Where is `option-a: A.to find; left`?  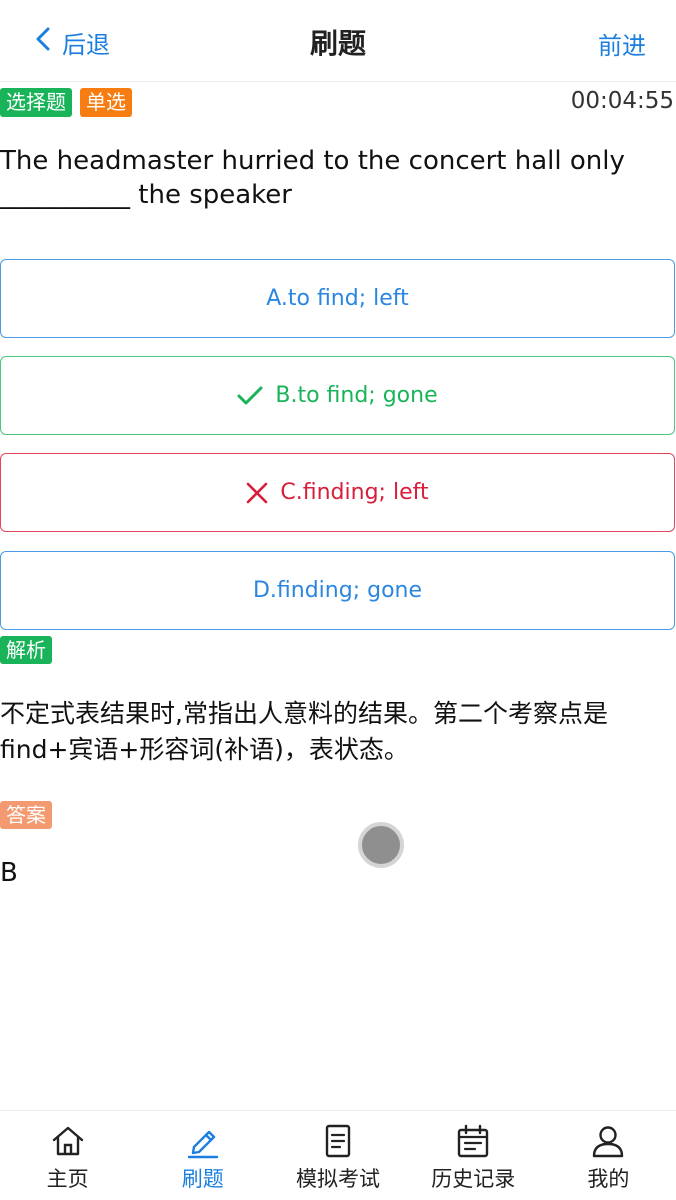 option-a: A.to find; left is located at coordinates (337, 298).